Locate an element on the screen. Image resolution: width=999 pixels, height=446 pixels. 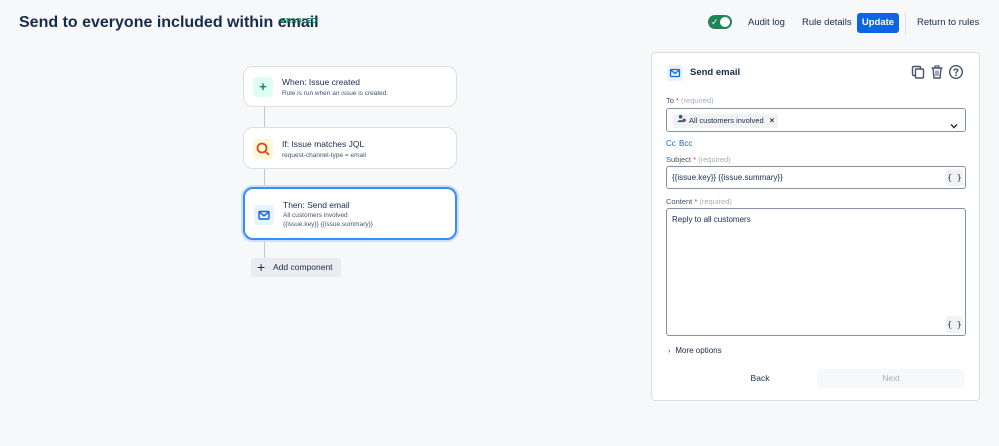
bcc-link: Bcc is located at coordinates (685, 143).